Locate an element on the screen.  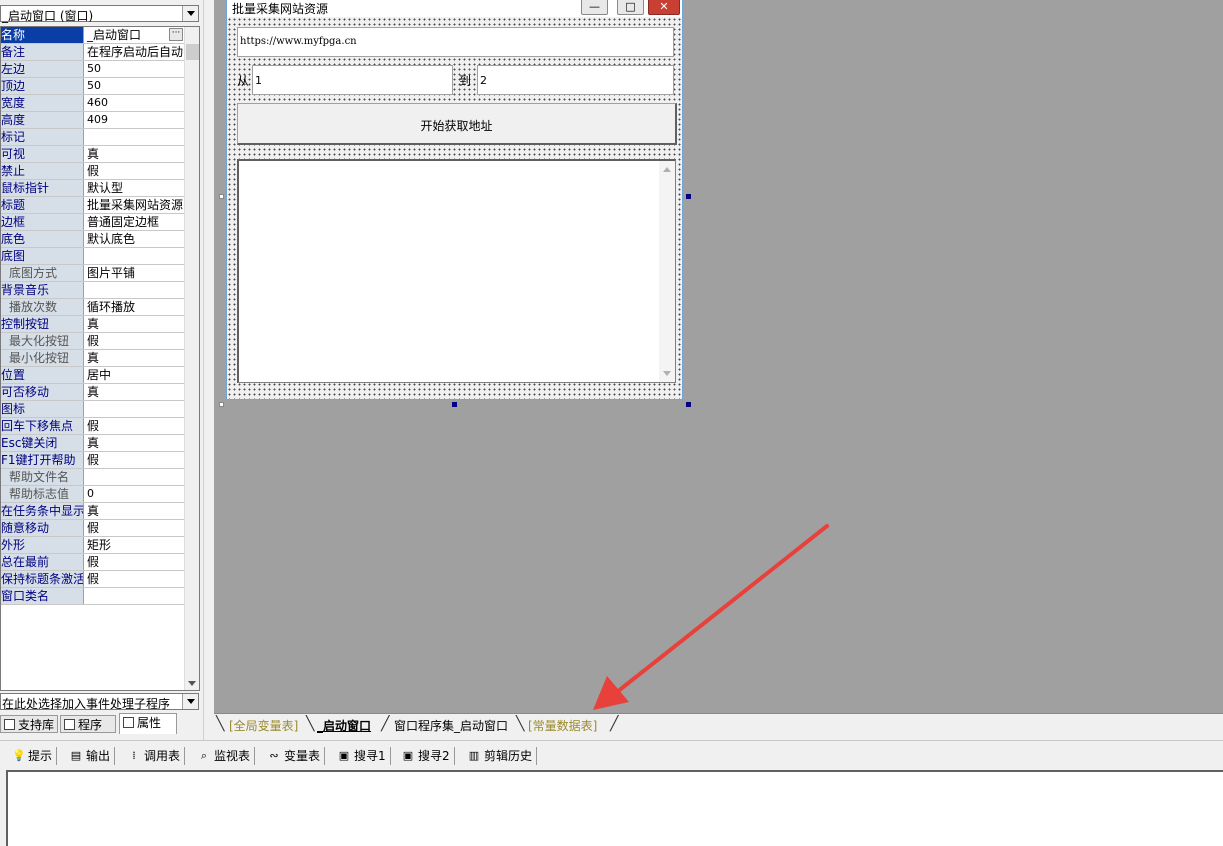
property-row: 外形 矩形 is located at coordinates (92, 545).